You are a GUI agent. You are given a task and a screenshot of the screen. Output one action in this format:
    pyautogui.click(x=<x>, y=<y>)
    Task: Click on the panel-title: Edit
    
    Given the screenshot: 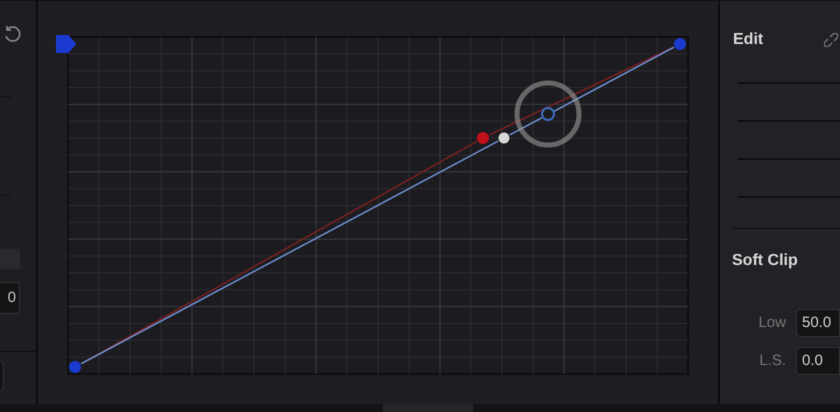 What is the action you would take?
    pyautogui.click(x=748, y=40)
    